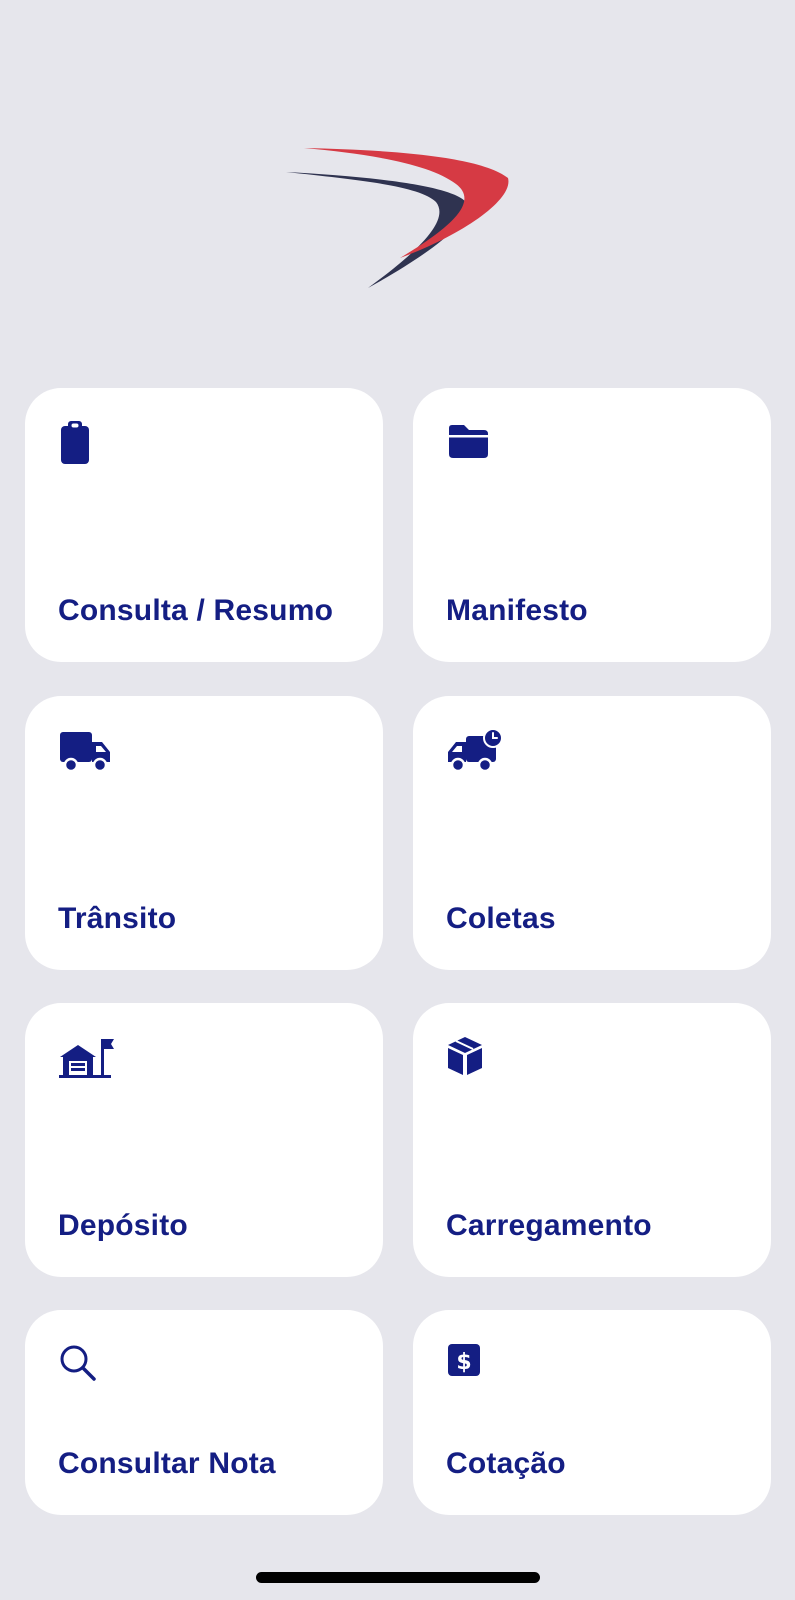  What do you see at coordinates (84, 442) in the screenshot?
I see `clipboard-icon` at bounding box center [84, 442].